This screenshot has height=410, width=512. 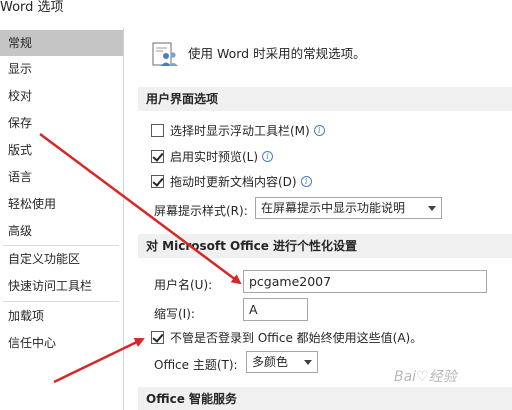 I want to click on general-options-icon, so click(x=165, y=54).